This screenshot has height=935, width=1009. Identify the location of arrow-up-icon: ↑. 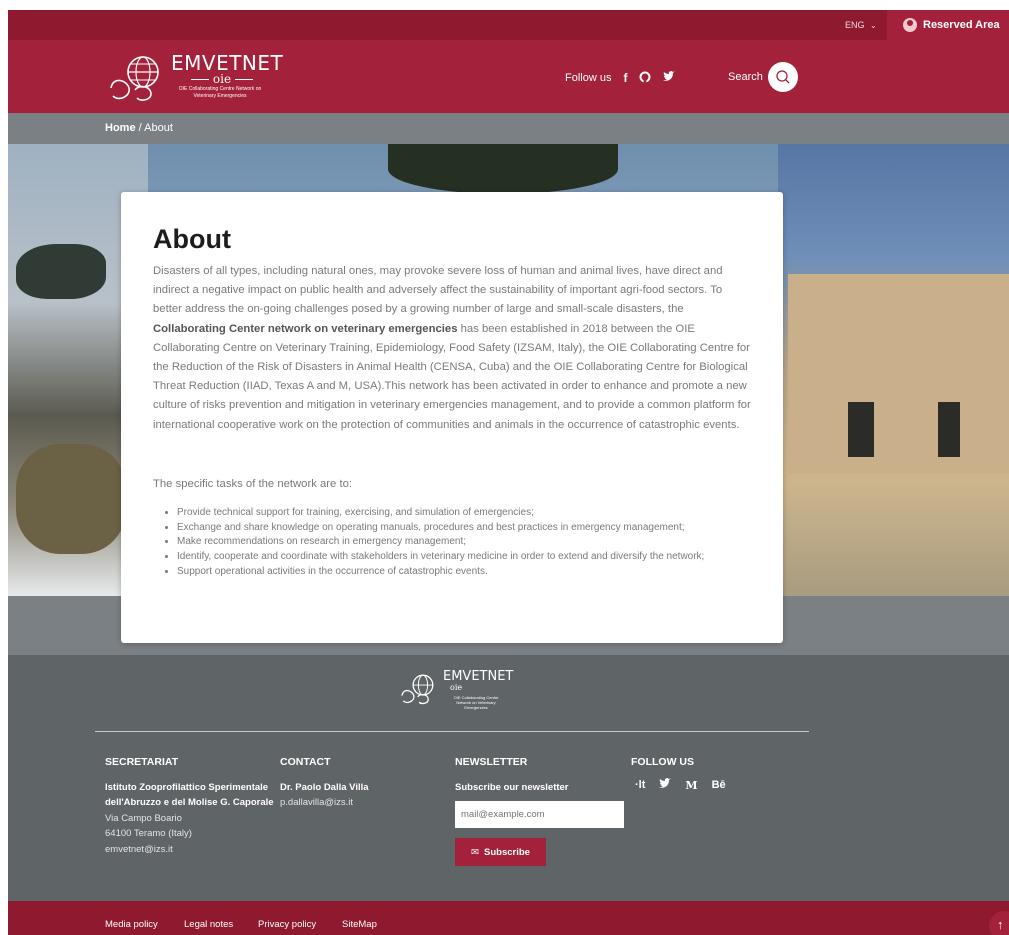
(1000, 924).